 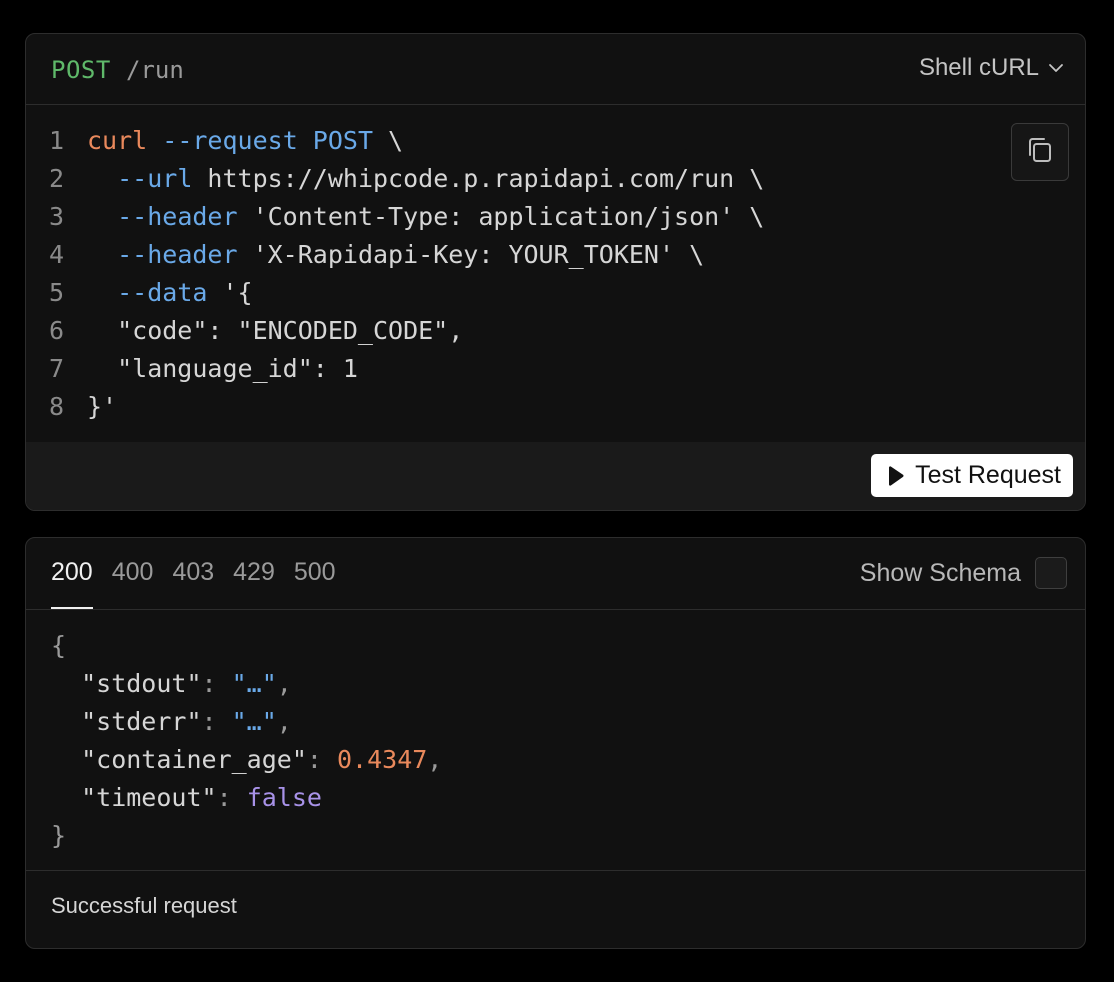 I want to click on code-token: '{, so click(x=230, y=292).